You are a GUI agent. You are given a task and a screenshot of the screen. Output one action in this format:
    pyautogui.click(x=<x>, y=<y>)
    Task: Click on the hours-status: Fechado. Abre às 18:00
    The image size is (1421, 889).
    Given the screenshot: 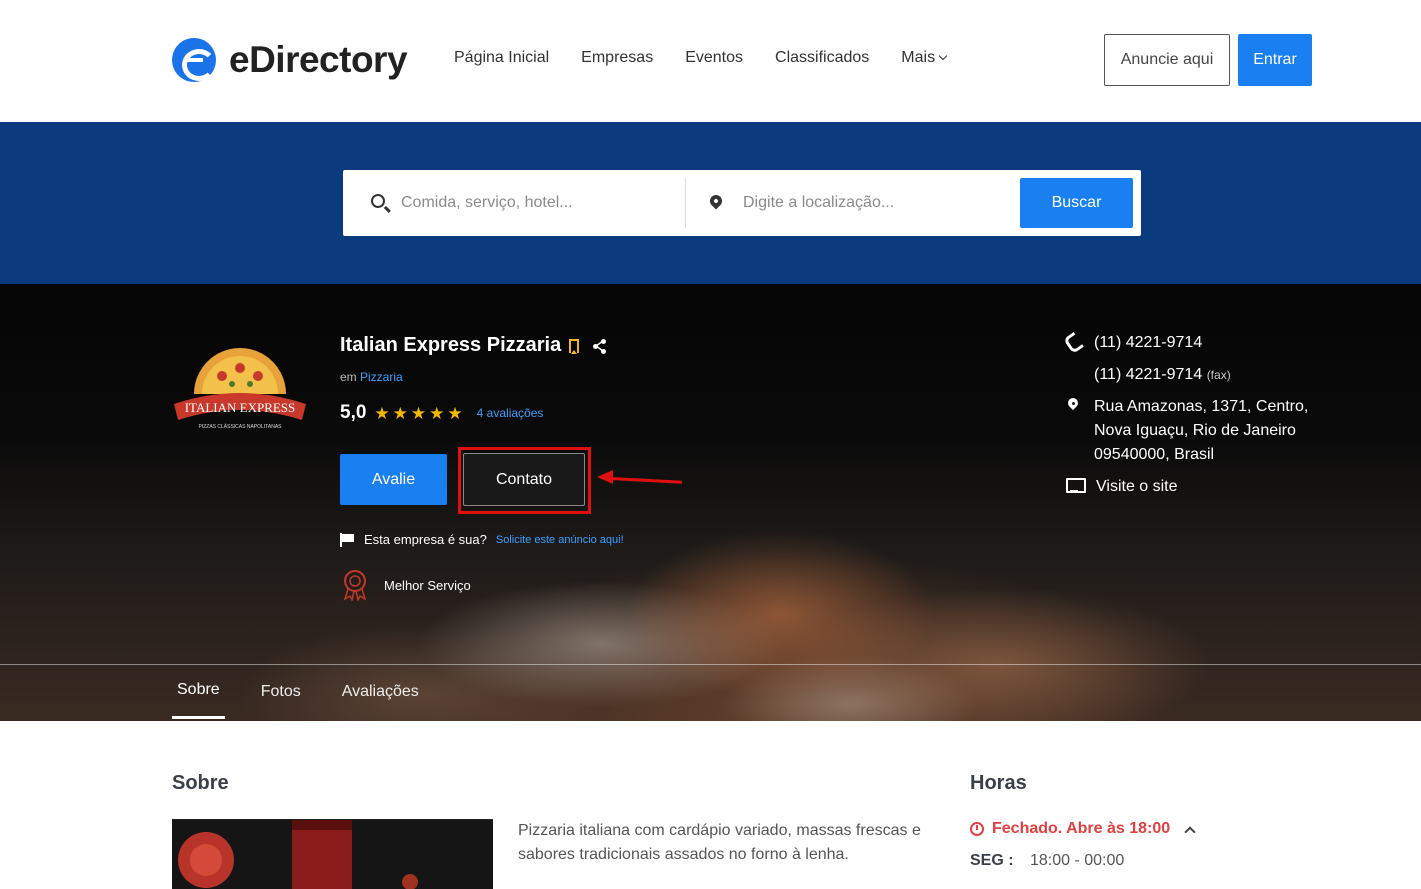 What is the action you would take?
    pyautogui.click(x=1081, y=828)
    